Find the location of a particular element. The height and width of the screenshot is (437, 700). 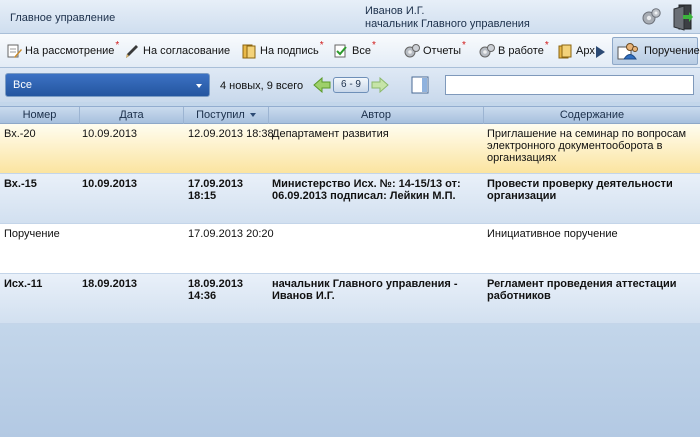

cell-number: Вх.-20 is located at coordinates (20, 134).